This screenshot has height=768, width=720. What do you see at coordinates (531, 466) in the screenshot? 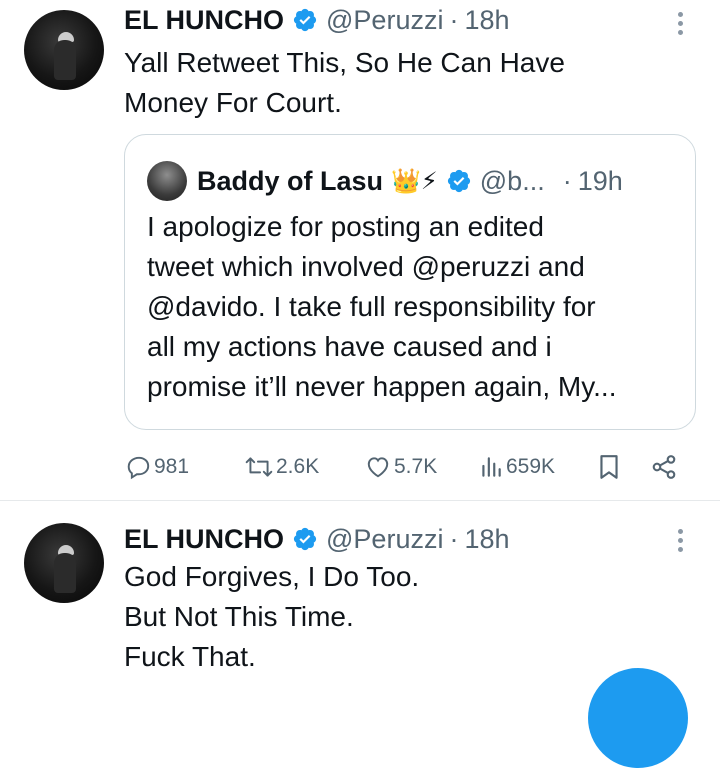
I see `views-count: 659K` at bounding box center [531, 466].